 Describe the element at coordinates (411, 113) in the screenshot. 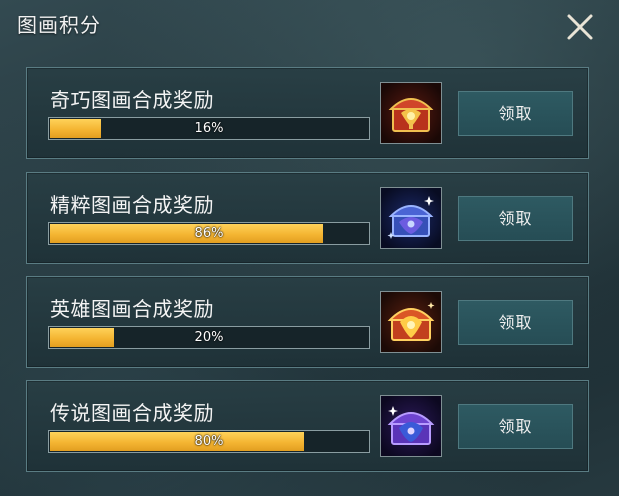

I see `red-treasure-chest-icon` at that location.